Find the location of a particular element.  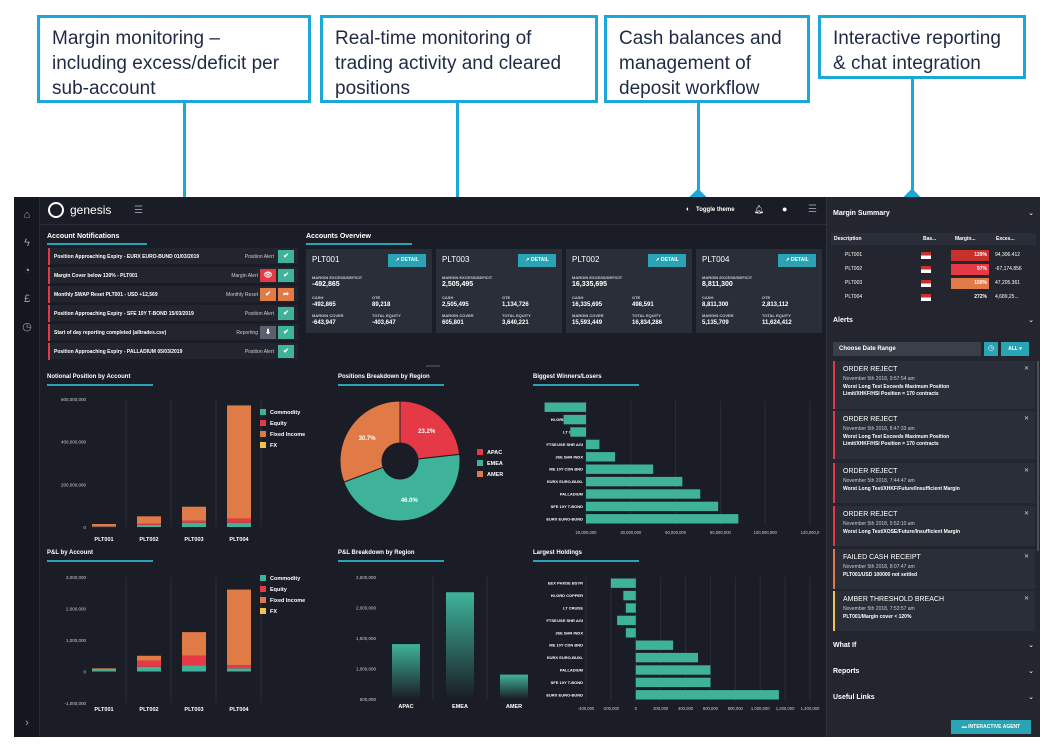

margin-summary-row: PLT002 97% -67,174.856 is located at coordinates (933, 269).